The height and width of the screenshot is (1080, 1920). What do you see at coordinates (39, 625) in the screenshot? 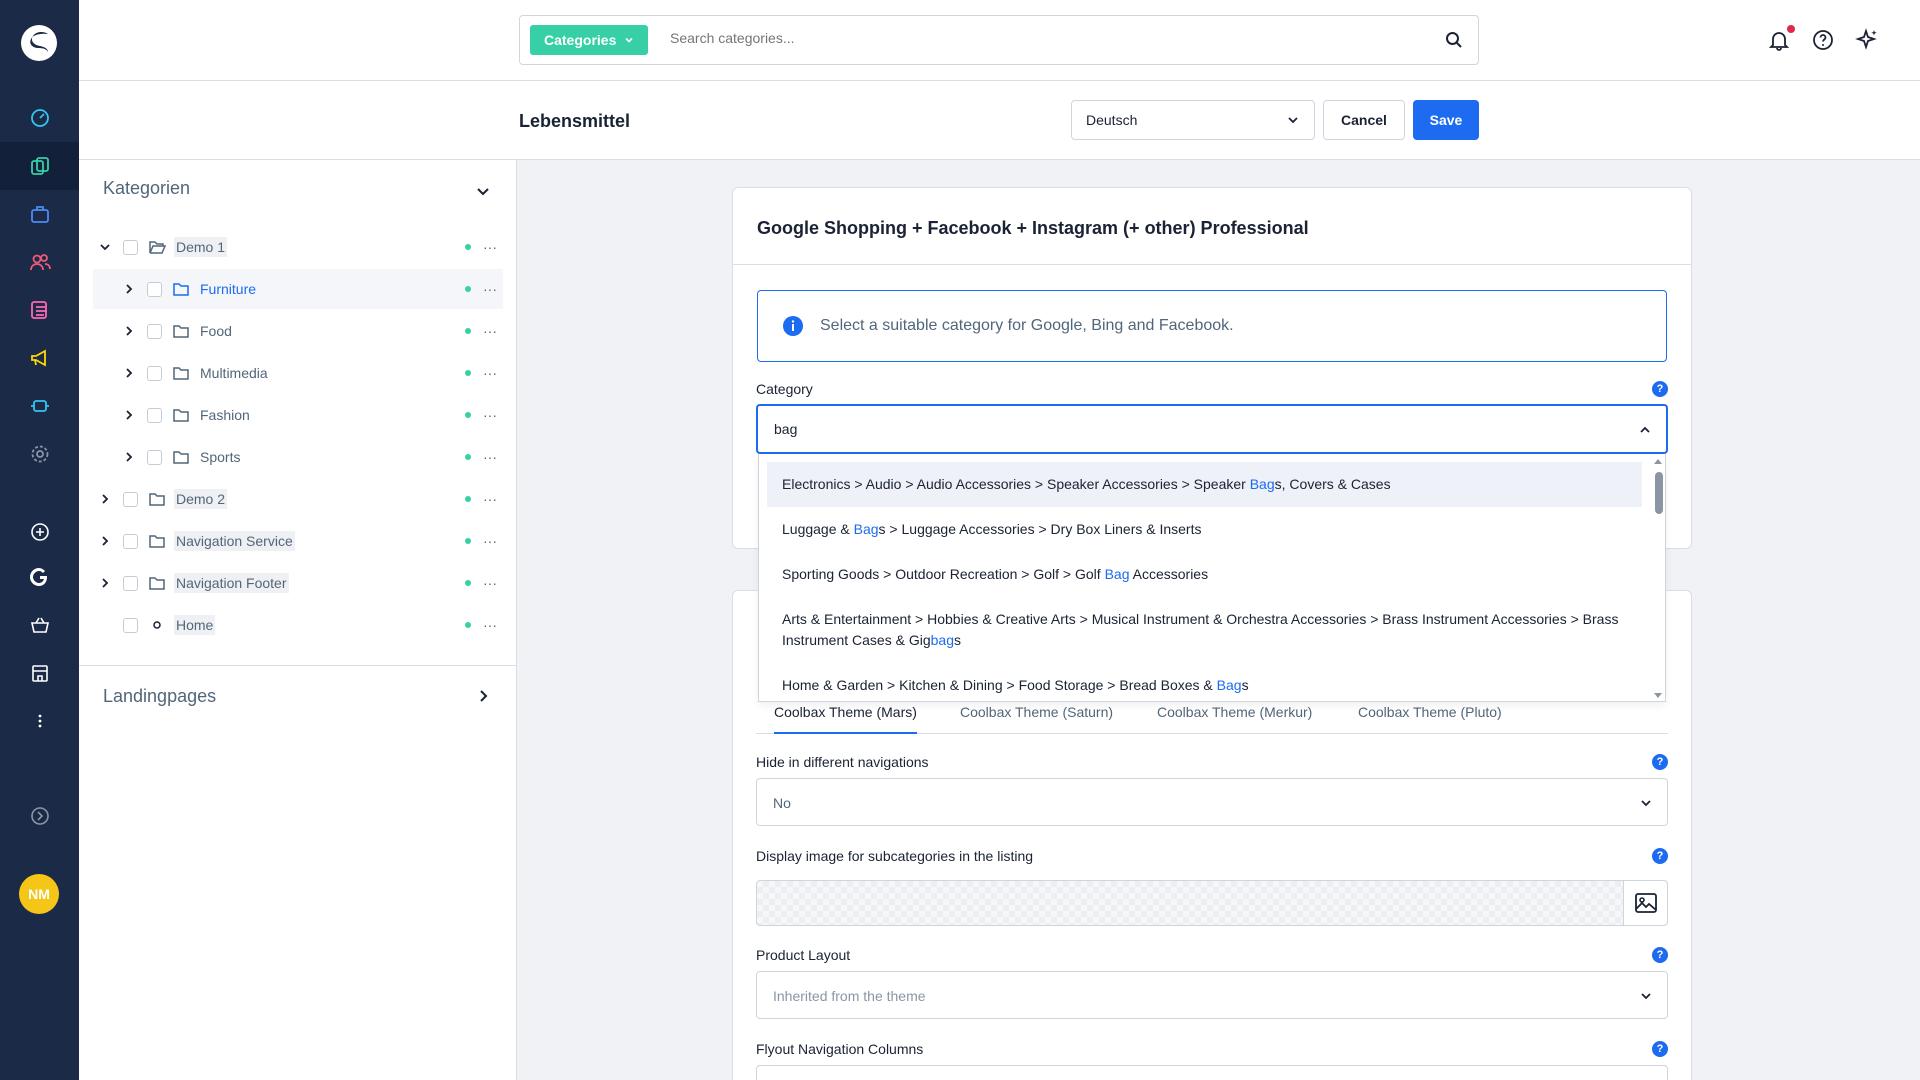
I see `nav-basket-icon` at bounding box center [39, 625].